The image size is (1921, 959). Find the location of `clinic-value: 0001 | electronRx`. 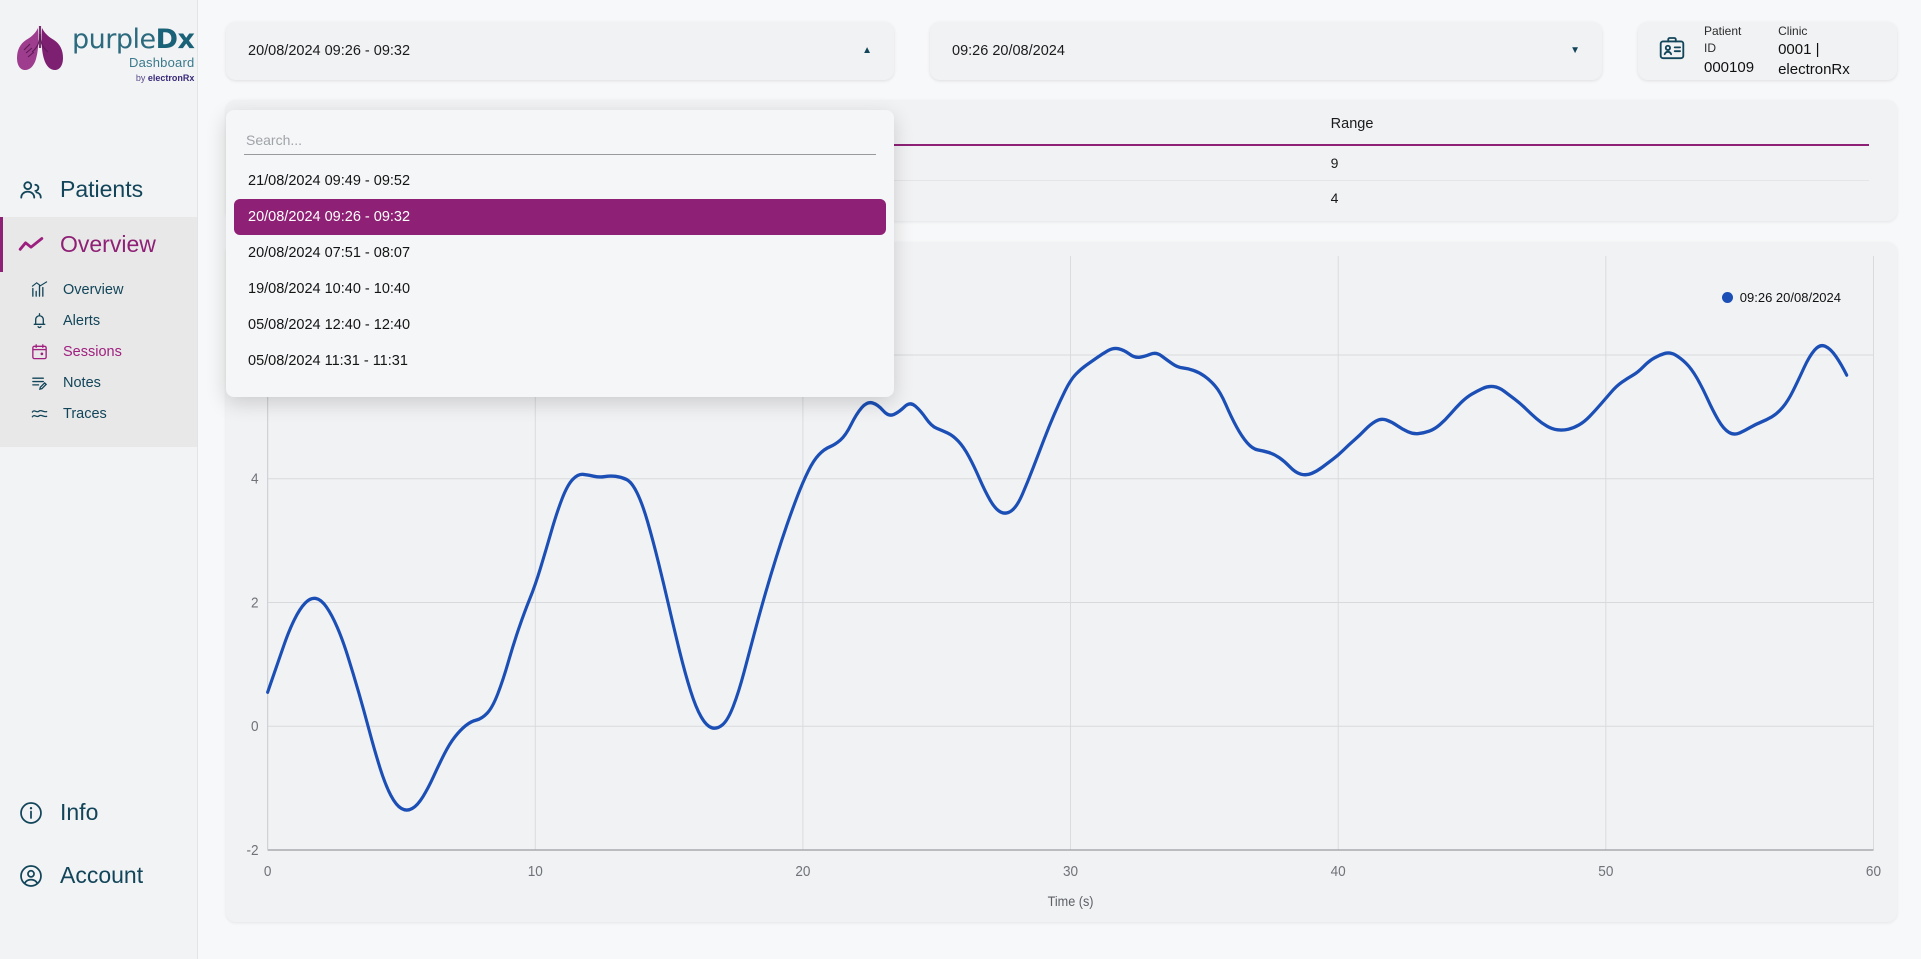

clinic-value: 0001 | electronRx is located at coordinates (1814, 59).